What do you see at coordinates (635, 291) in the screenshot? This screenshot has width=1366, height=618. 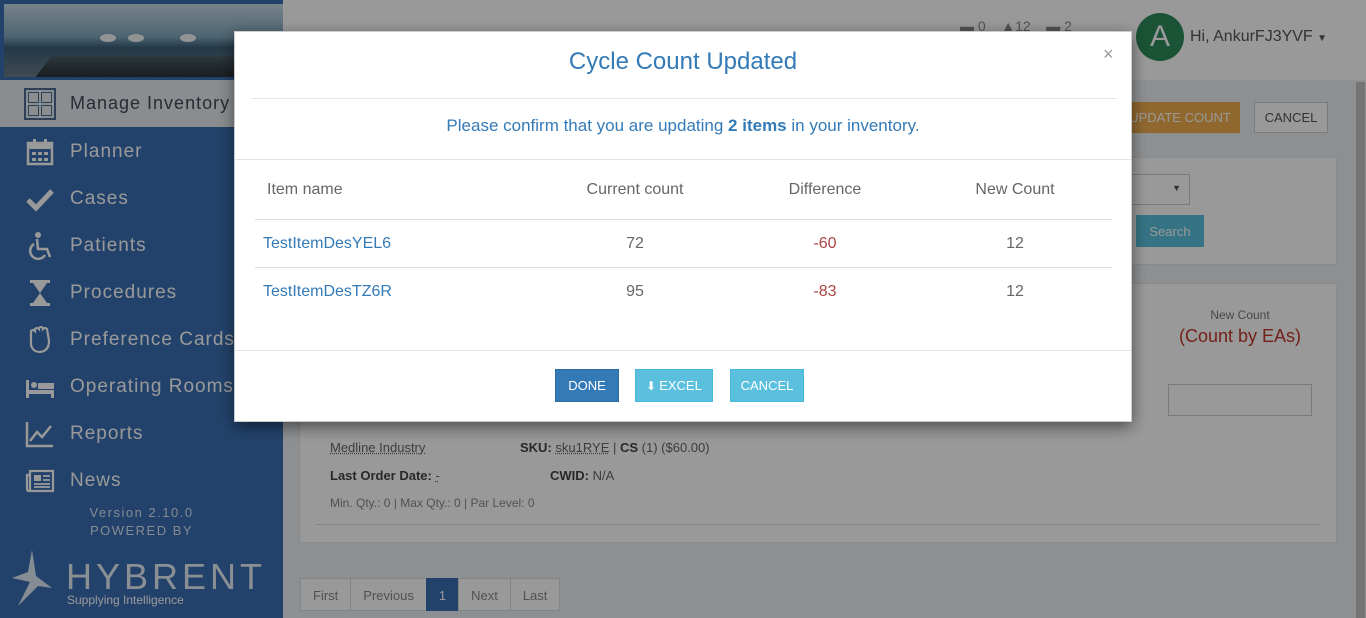 I see `current-count-cell: 95` at bounding box center [635, 291].